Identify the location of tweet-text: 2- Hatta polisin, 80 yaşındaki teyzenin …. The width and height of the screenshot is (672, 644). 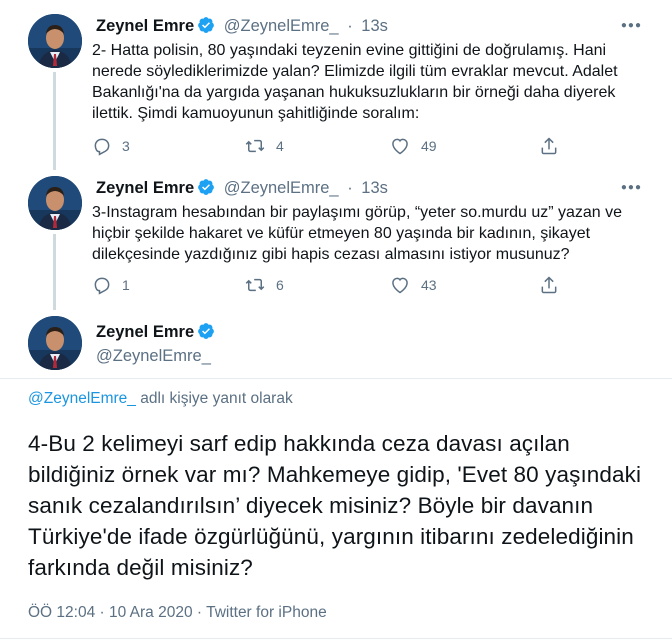
(355, 82).